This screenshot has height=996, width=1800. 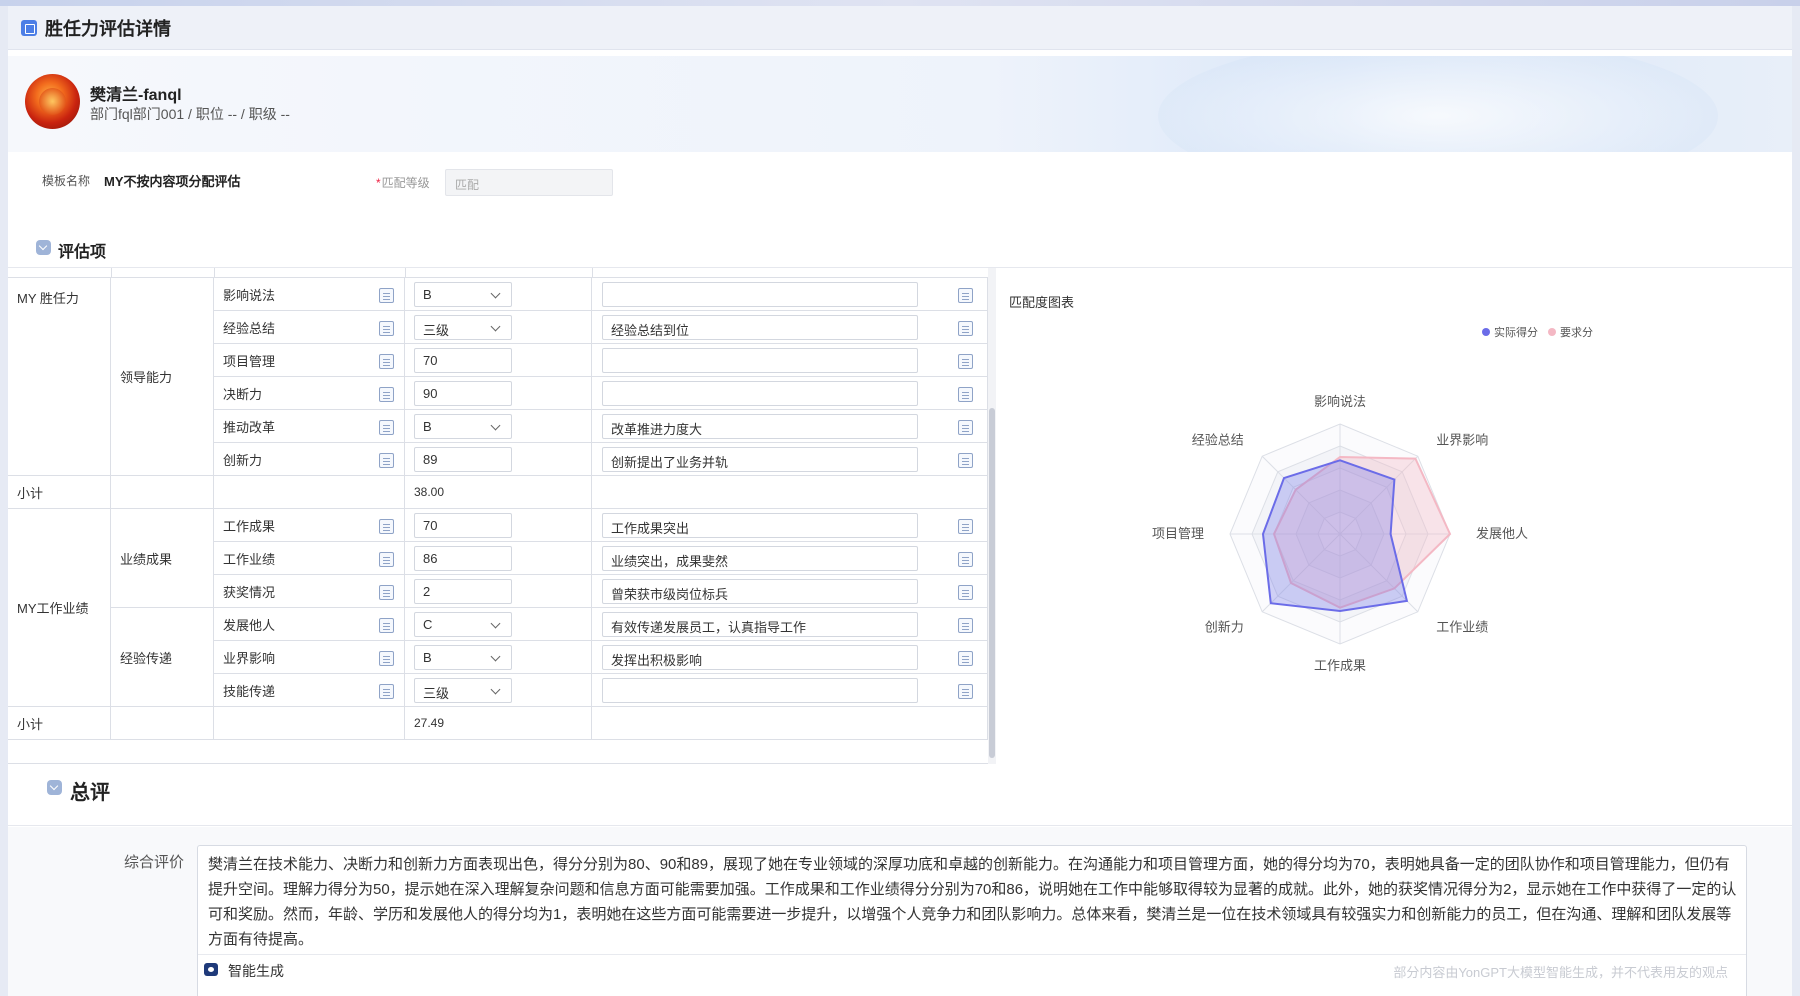 I want to click on chart-title: 匹配度图表, so click(x=1042, y=302).